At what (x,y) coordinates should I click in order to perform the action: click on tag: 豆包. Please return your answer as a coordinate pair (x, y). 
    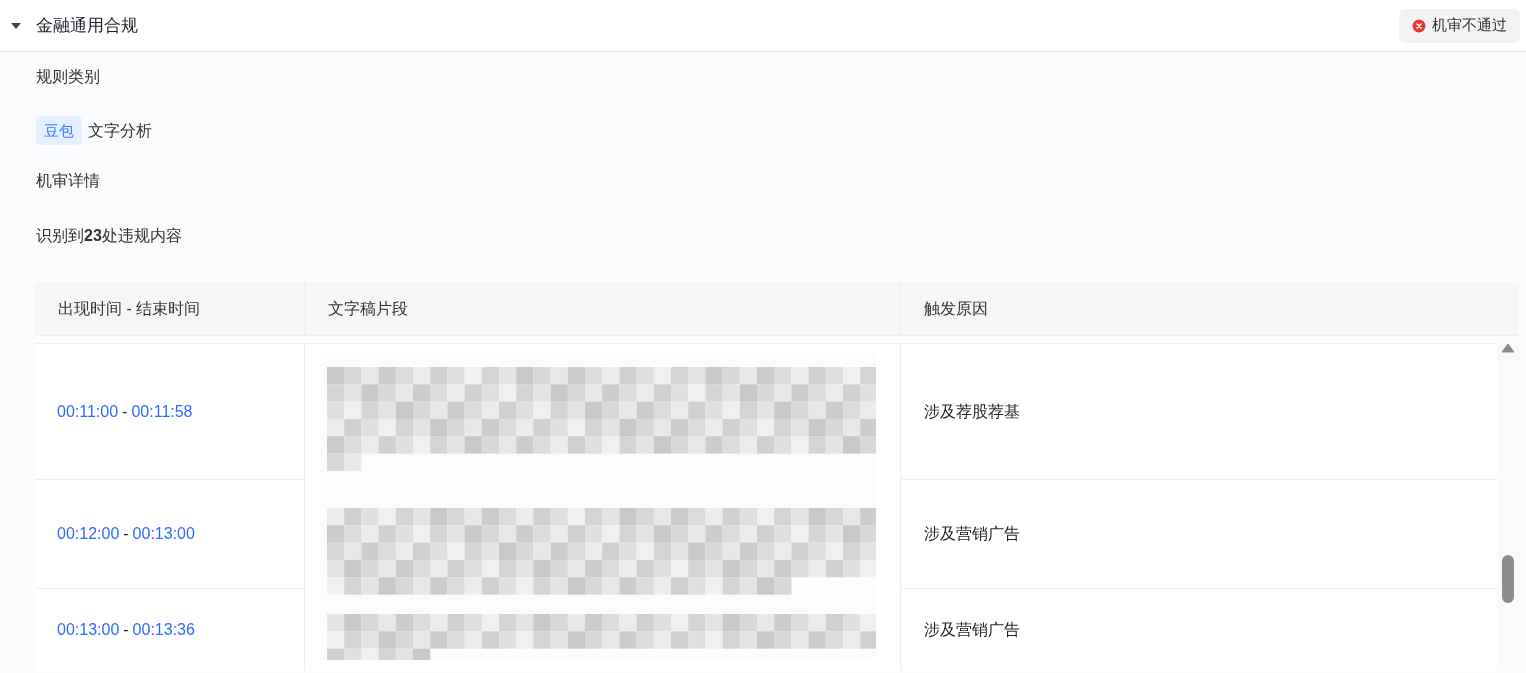
    Looking at the image, I should click on (59, 130).